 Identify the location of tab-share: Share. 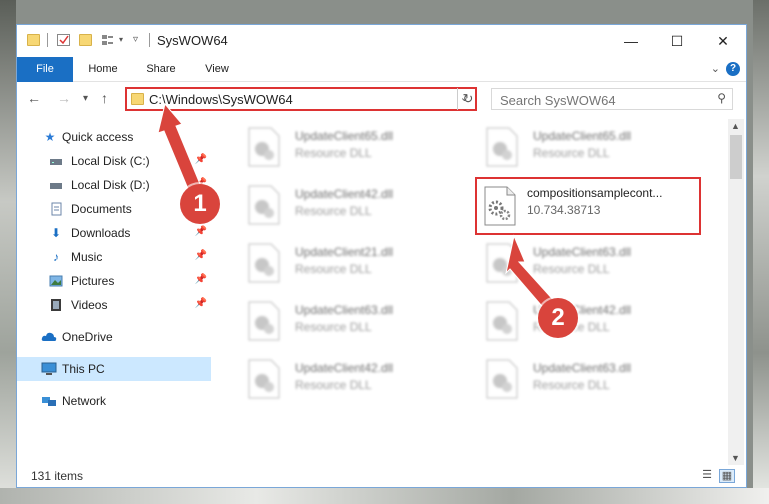
(161, 69).